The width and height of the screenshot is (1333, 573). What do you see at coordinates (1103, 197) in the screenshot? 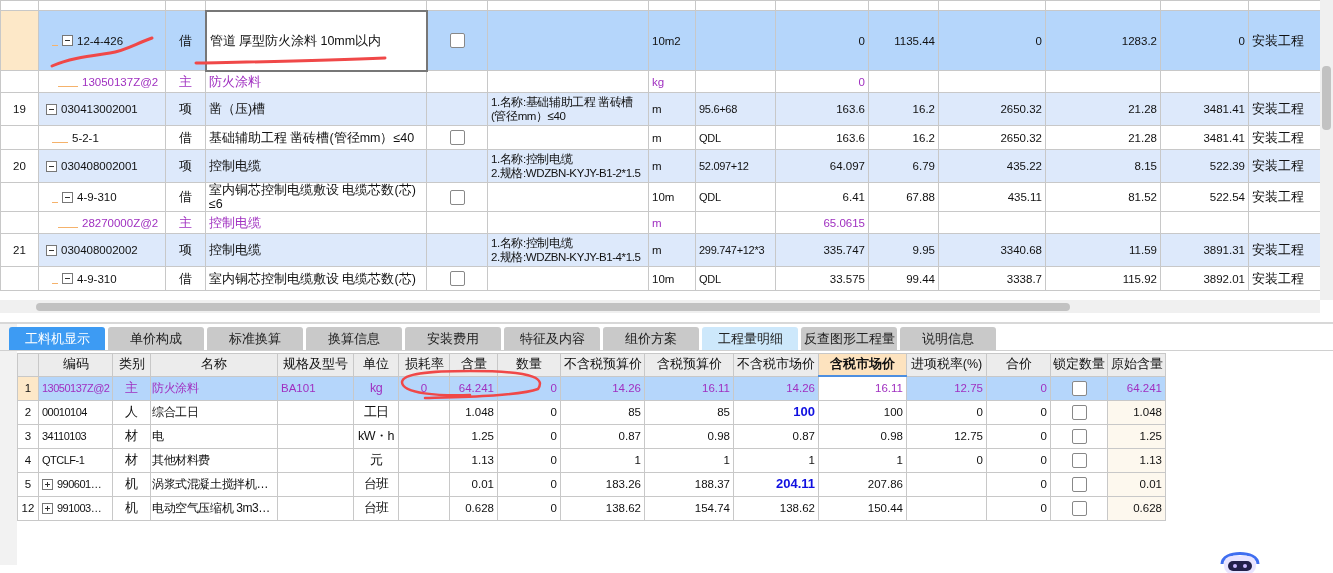
I see `value-text: 81.52` at bounding box center [1103, 197].